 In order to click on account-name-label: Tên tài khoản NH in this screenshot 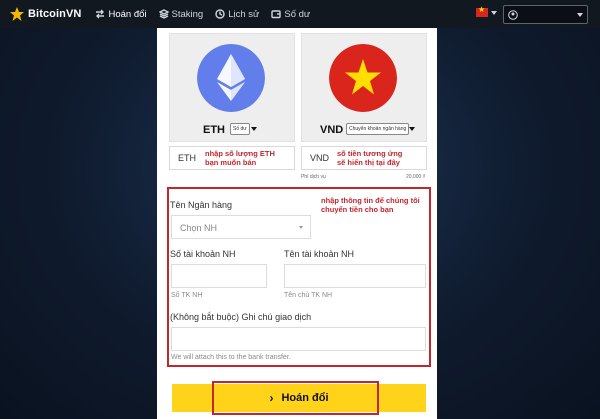, I will do `click(319, 254)`.